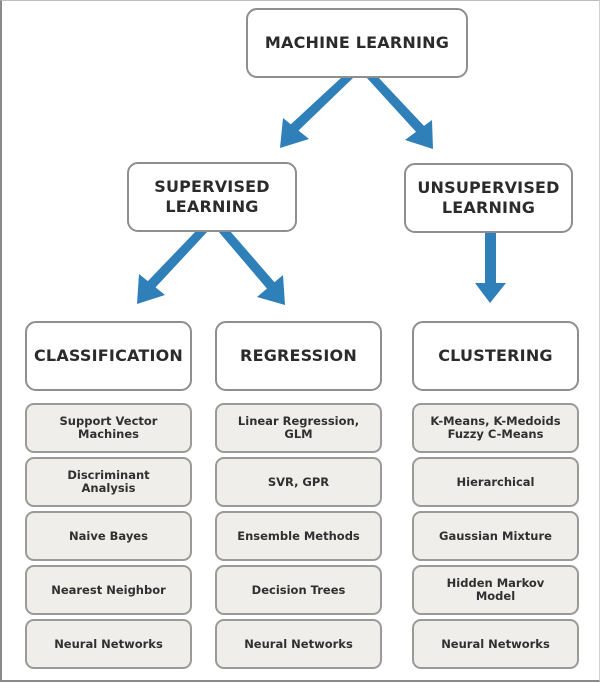 This screenshot has height=684, width=602. I want to click on classification-item: Naive Bayes, so click(108, 536).